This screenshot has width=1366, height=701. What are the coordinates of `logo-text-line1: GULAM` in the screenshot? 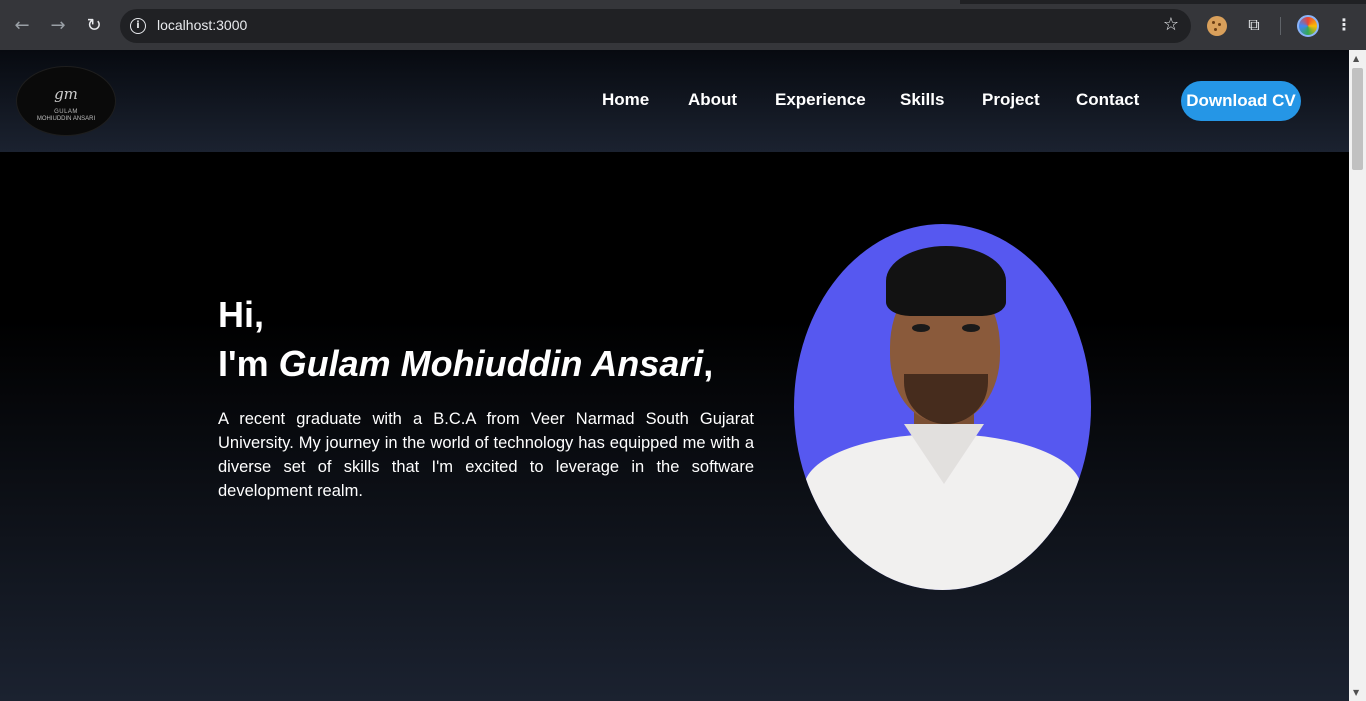 It's located at (66, 112).